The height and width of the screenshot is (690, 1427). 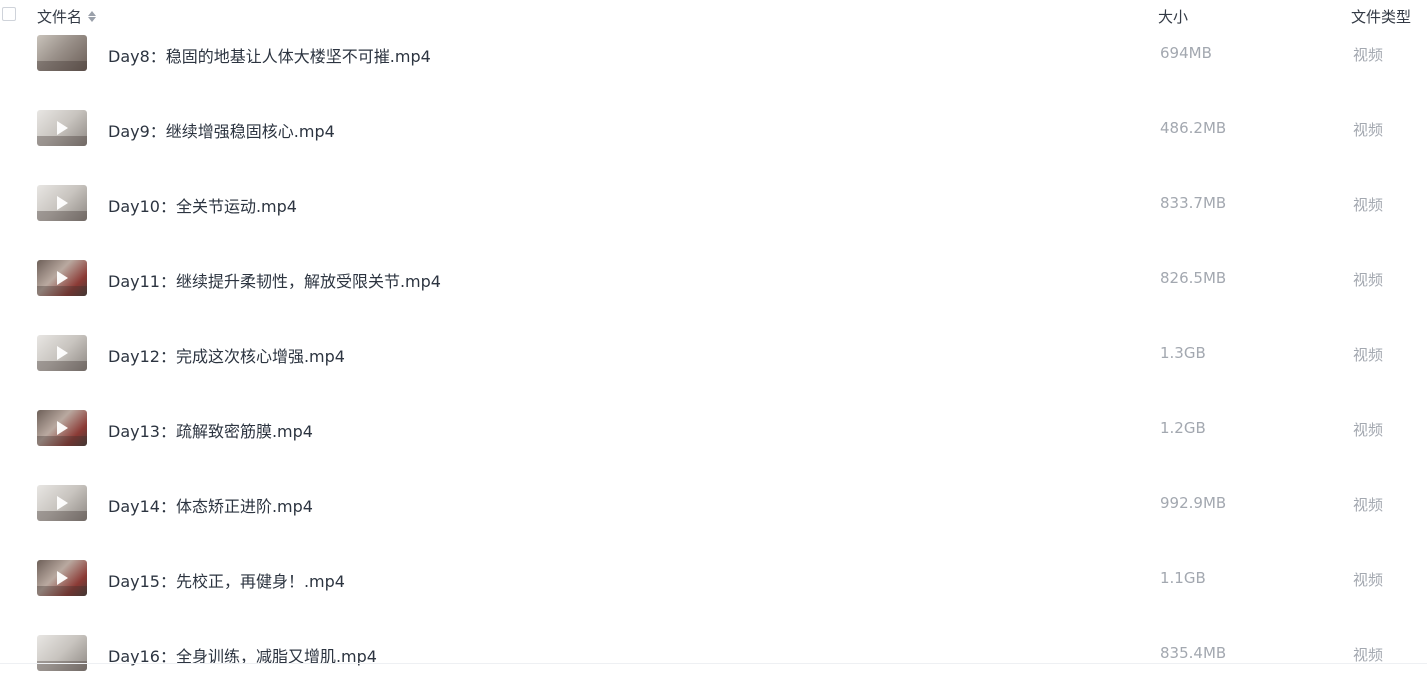 I want to click on file-name: Day8：稳固的地基让人体大楼坚不可摧.mp4, so click(x=269, y=55).